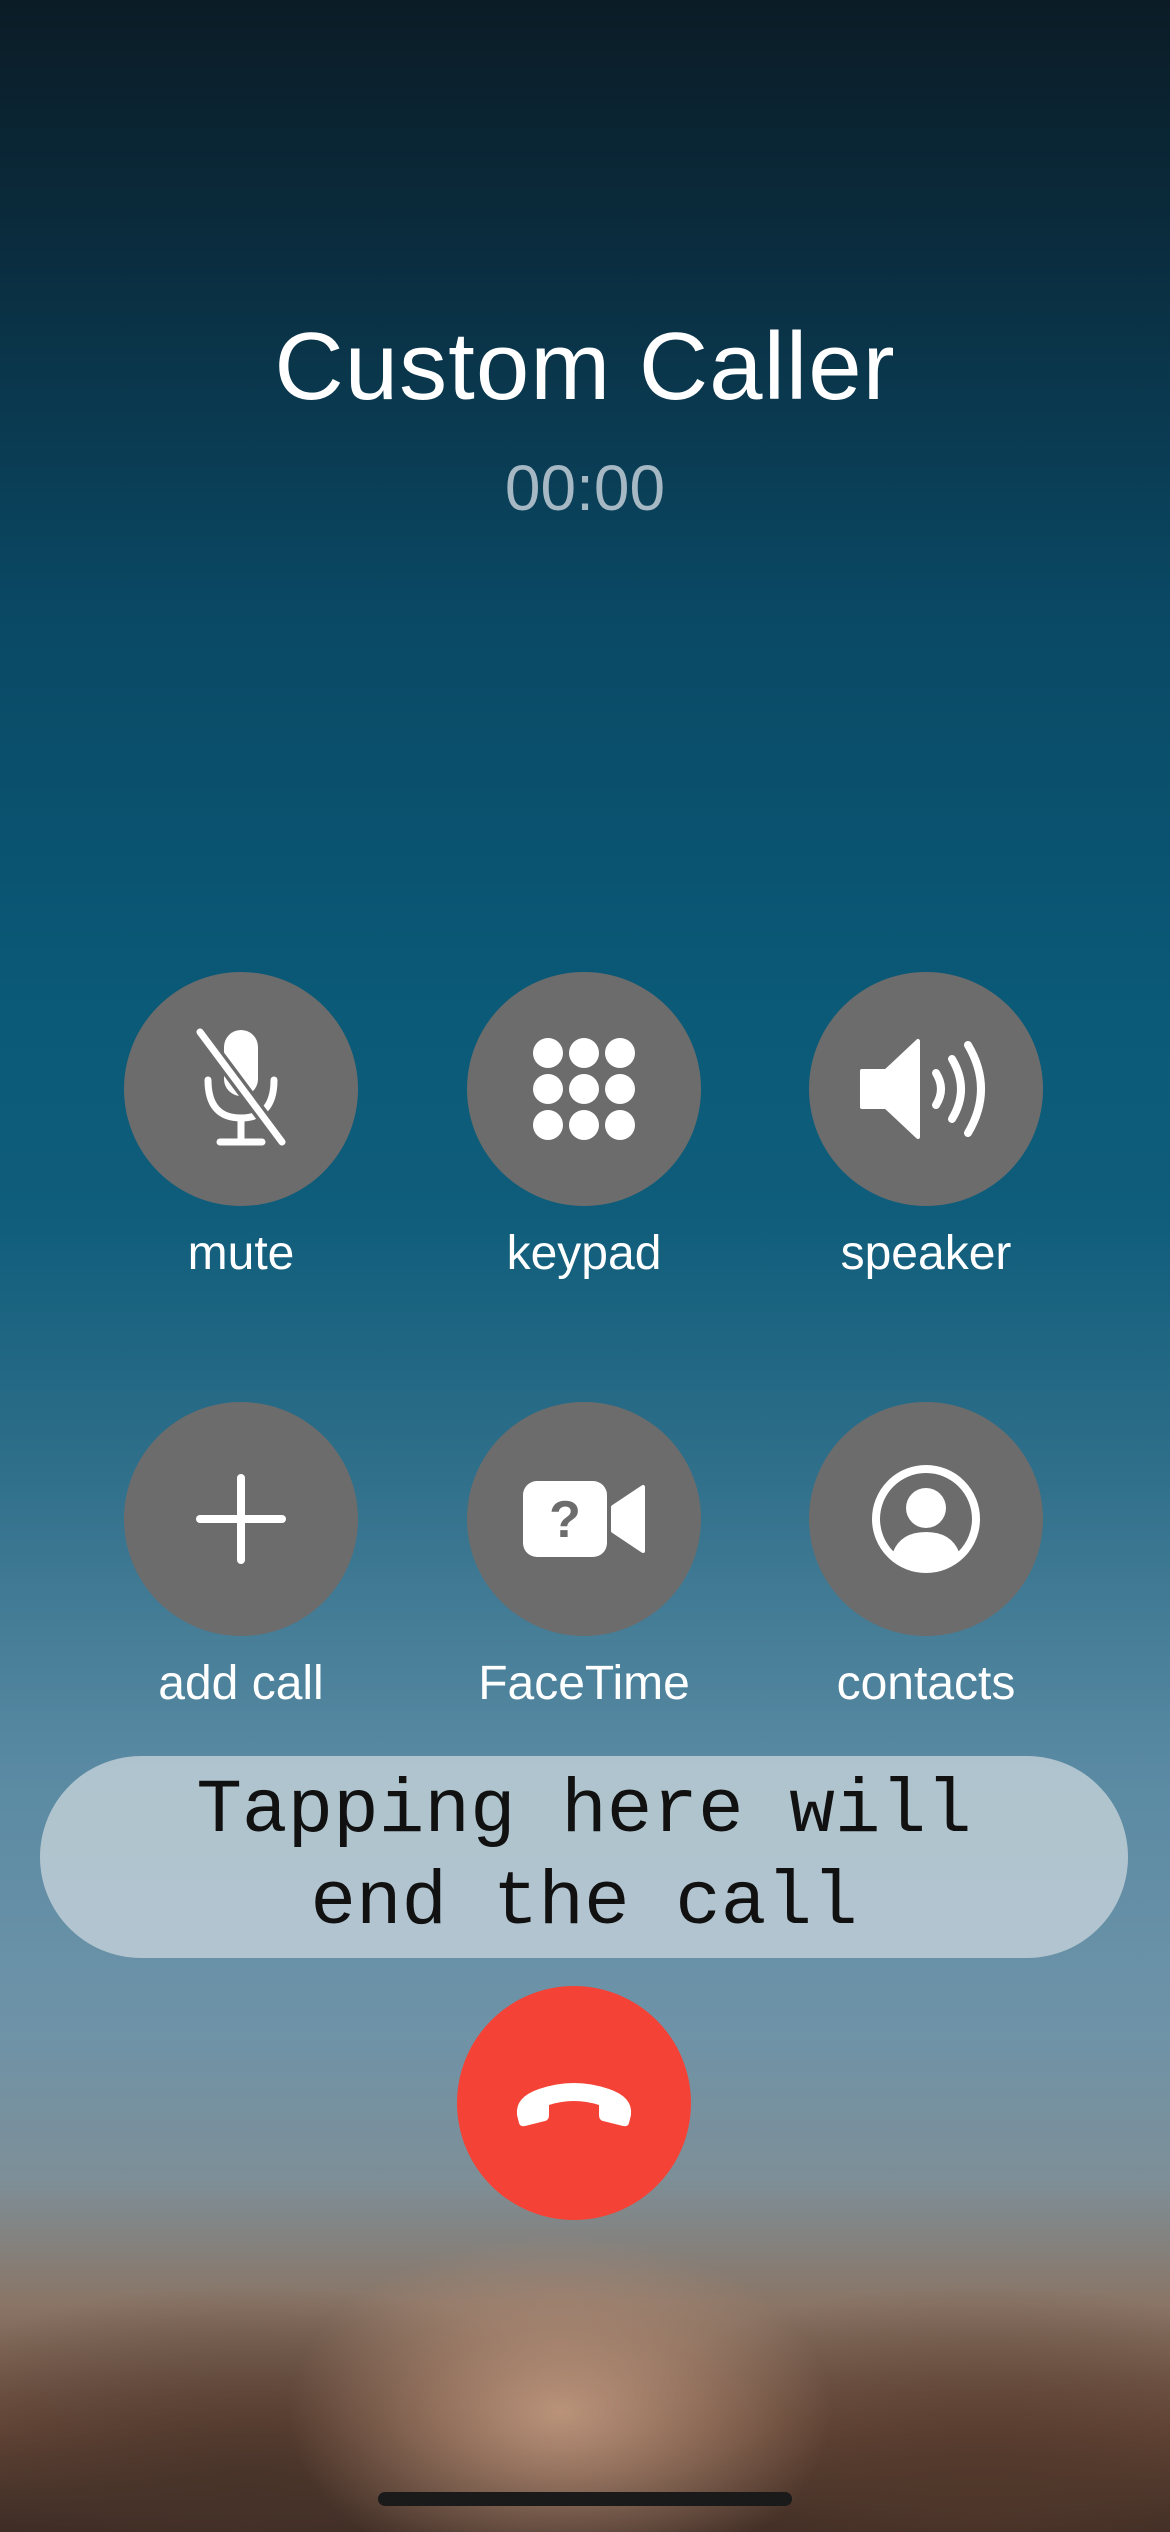 The width and height of the screenshot is (1170, 2532). I want to click on end-call-button, so click(574, 2103).